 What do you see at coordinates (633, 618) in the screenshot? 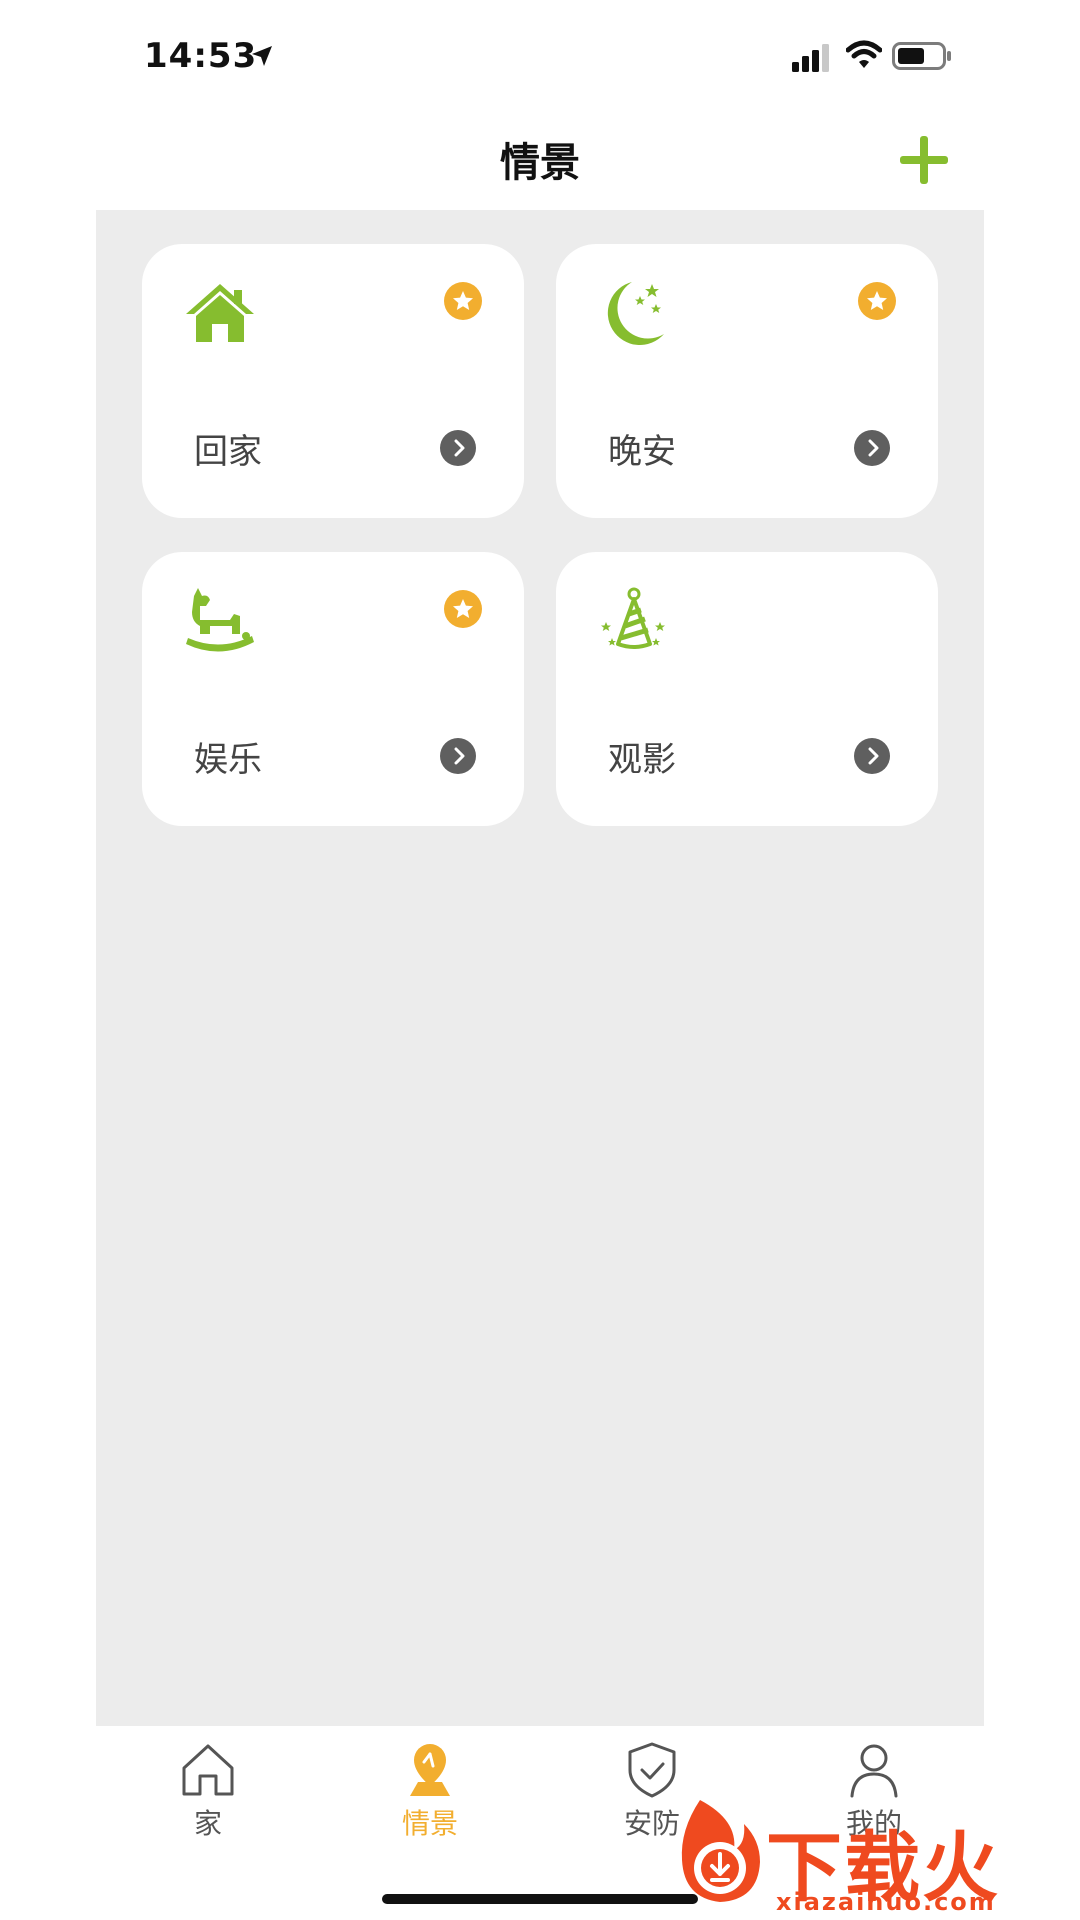
I see `party-hat-icon` at bounding box center [633, 618].